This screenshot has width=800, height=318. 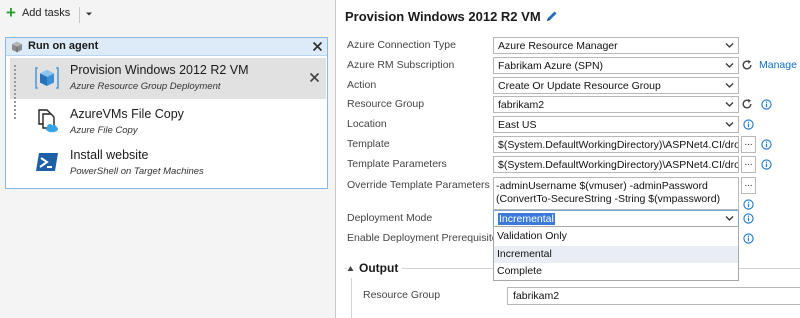 I want to click on toolbar-divider, so click(x=79, y=15).